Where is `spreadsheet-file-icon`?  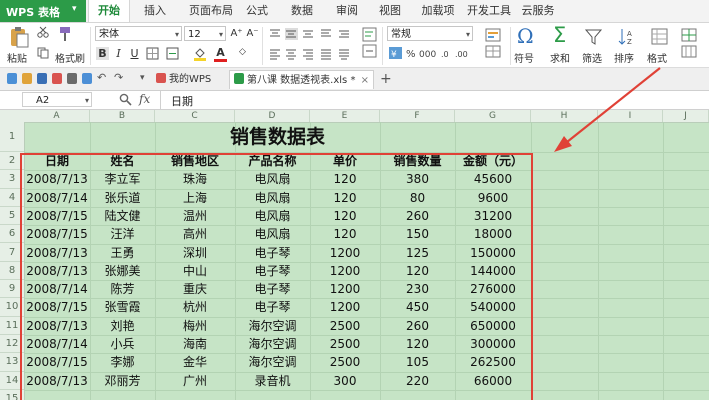 spreadsheet-file-icon is located at coordinates (239, 78).